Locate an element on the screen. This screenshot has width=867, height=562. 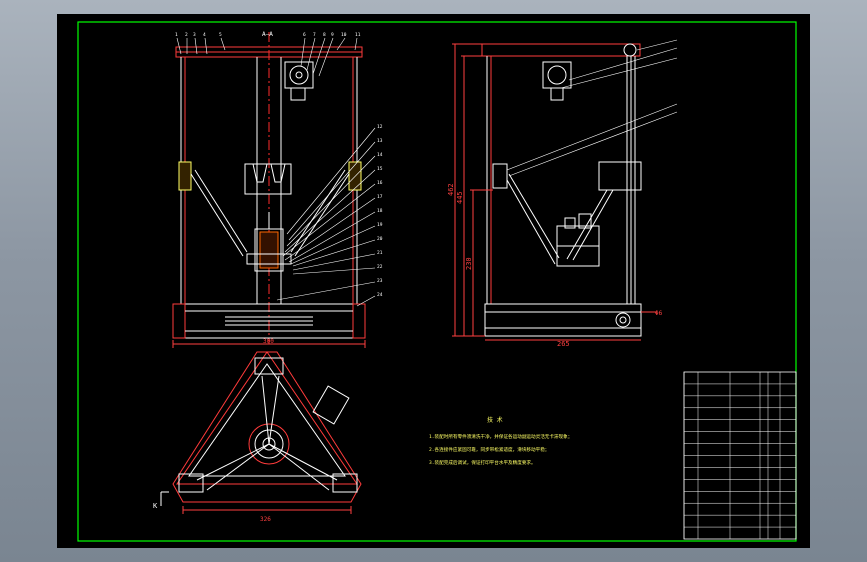
callout-20: 20 is located at coordinates (380, 239).